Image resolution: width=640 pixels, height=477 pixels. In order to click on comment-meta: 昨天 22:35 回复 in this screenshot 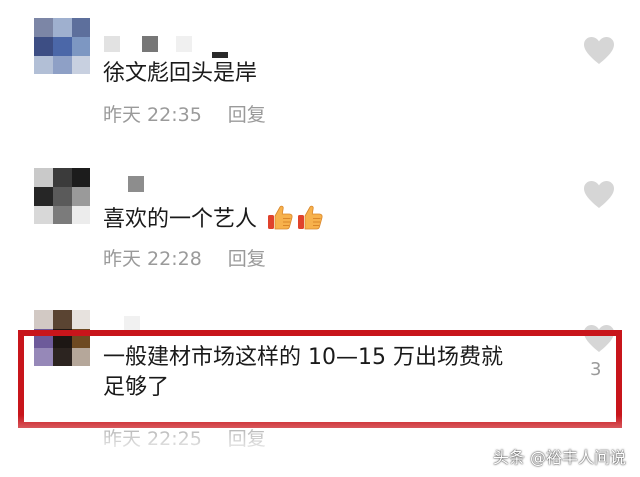, I will do `click(184, 113)`.